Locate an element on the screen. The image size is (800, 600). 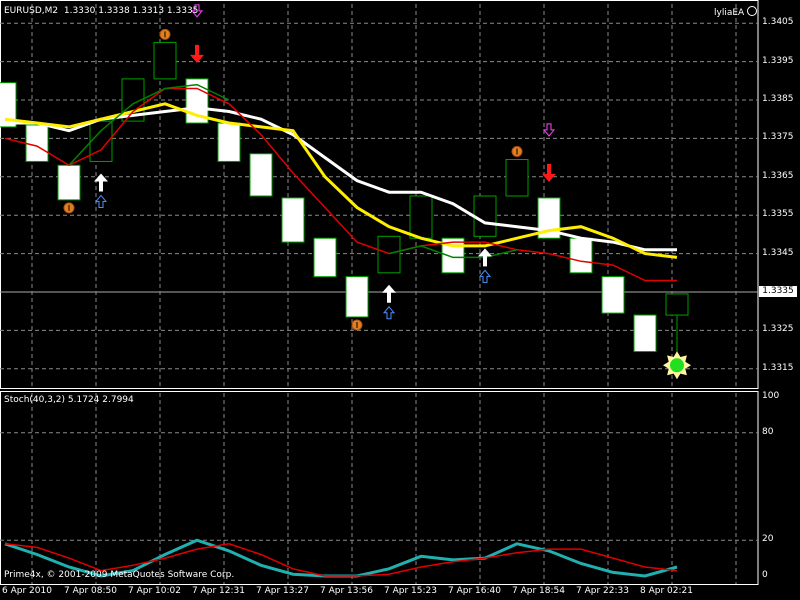
price-tick-label: 1.3405 is located at coordinates (778, 22).